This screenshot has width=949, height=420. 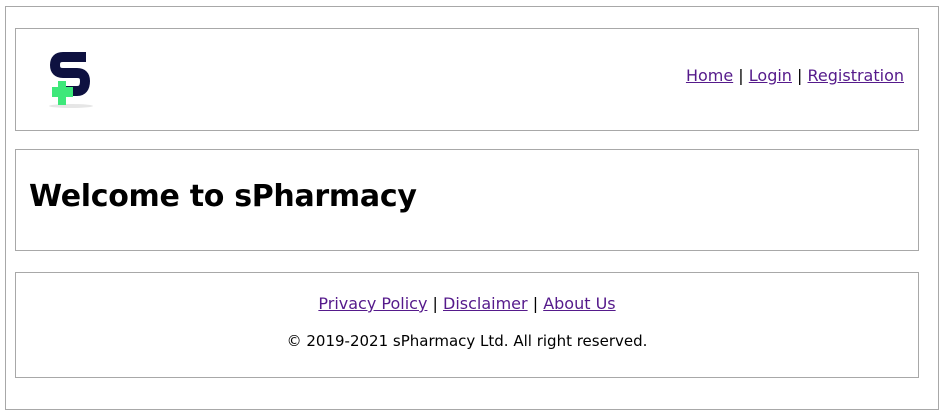 What do you see at coordinates (709, 75) in the screenshot?
I see `nav-home-link: Home` at bounding box center [709, 75].